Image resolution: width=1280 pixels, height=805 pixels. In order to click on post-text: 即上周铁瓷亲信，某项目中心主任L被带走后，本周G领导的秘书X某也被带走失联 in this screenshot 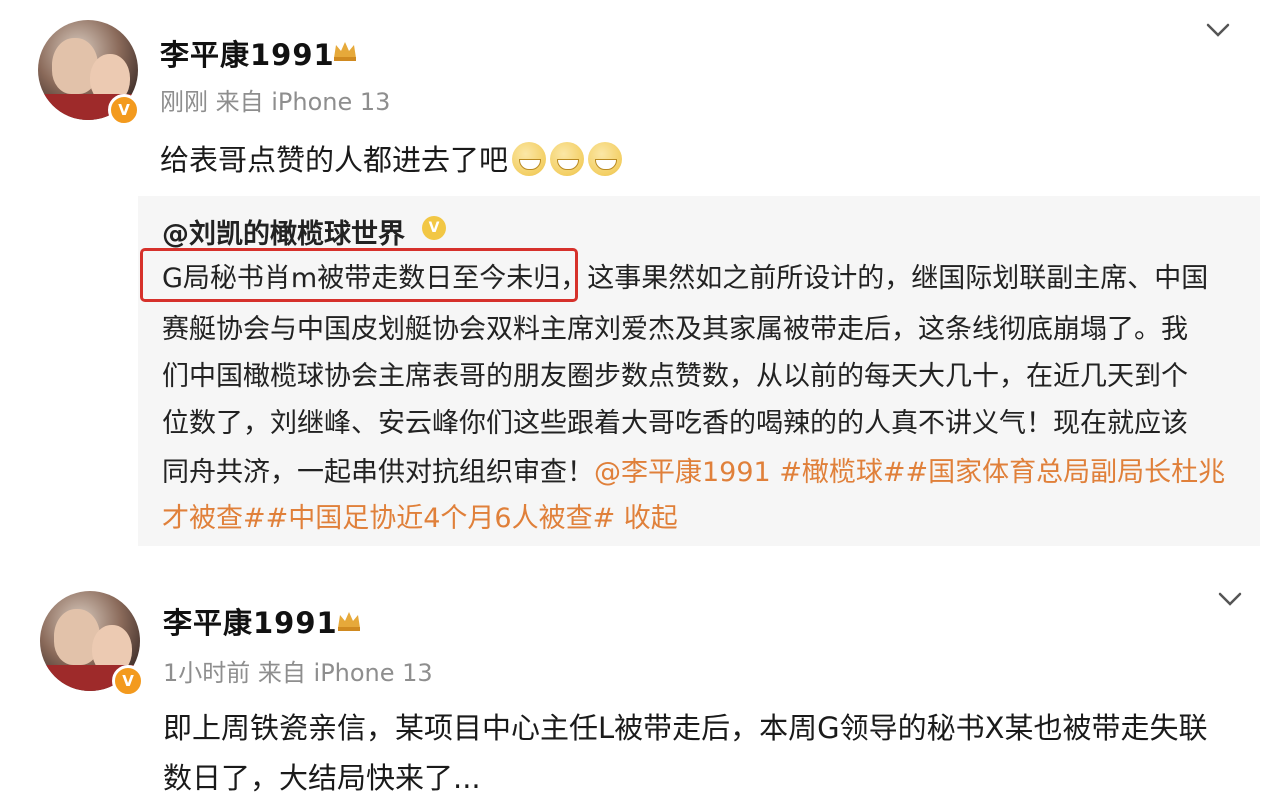, I will do `click(685, 728)`.